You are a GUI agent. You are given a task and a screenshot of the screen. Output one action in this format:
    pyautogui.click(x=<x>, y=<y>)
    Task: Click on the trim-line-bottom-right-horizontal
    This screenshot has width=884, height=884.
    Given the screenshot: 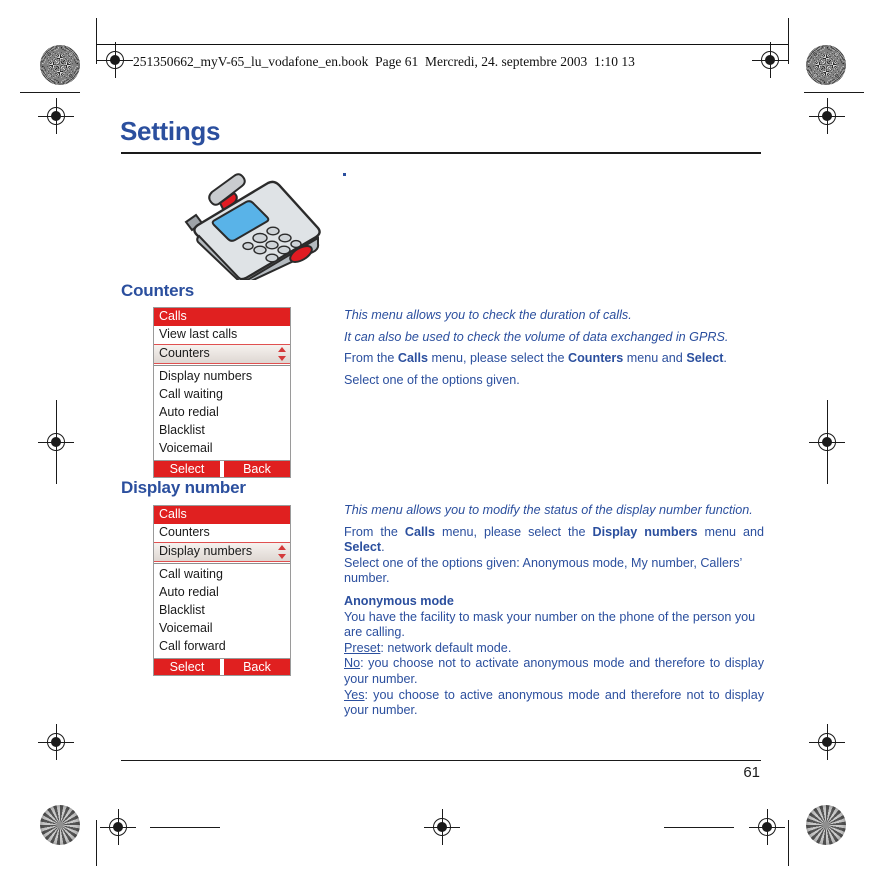 What is the action you would take?
    pyautogui.click(x=699, y=827)
    